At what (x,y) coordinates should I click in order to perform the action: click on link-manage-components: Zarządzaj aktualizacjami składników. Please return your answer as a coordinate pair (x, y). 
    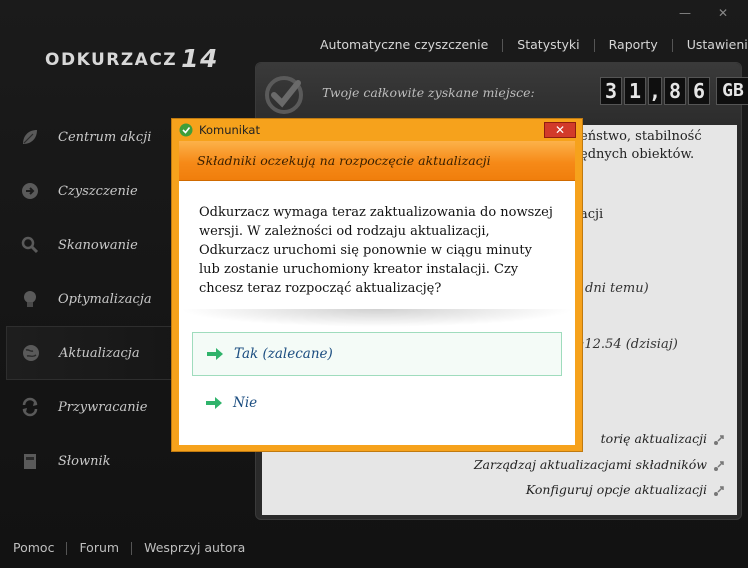
    Looking at the image, I should click on (590, 464).